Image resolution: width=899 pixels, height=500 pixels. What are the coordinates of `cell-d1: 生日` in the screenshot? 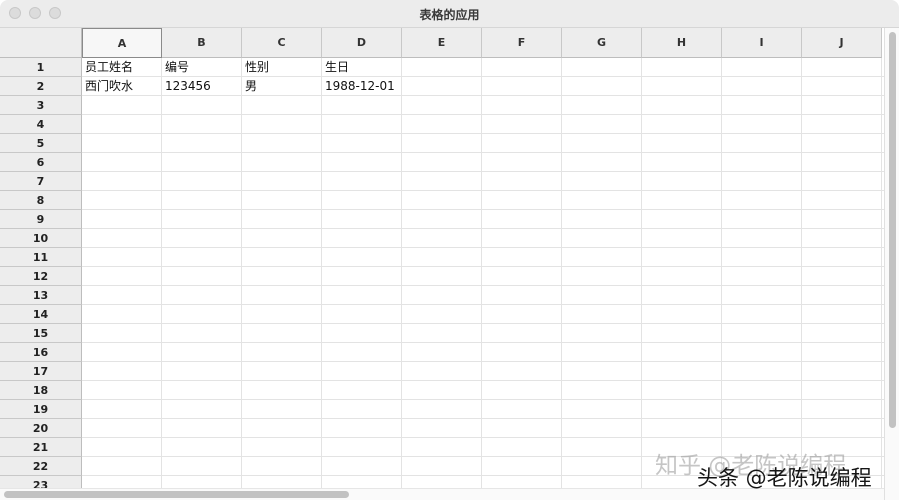 It's located at (361, 67).